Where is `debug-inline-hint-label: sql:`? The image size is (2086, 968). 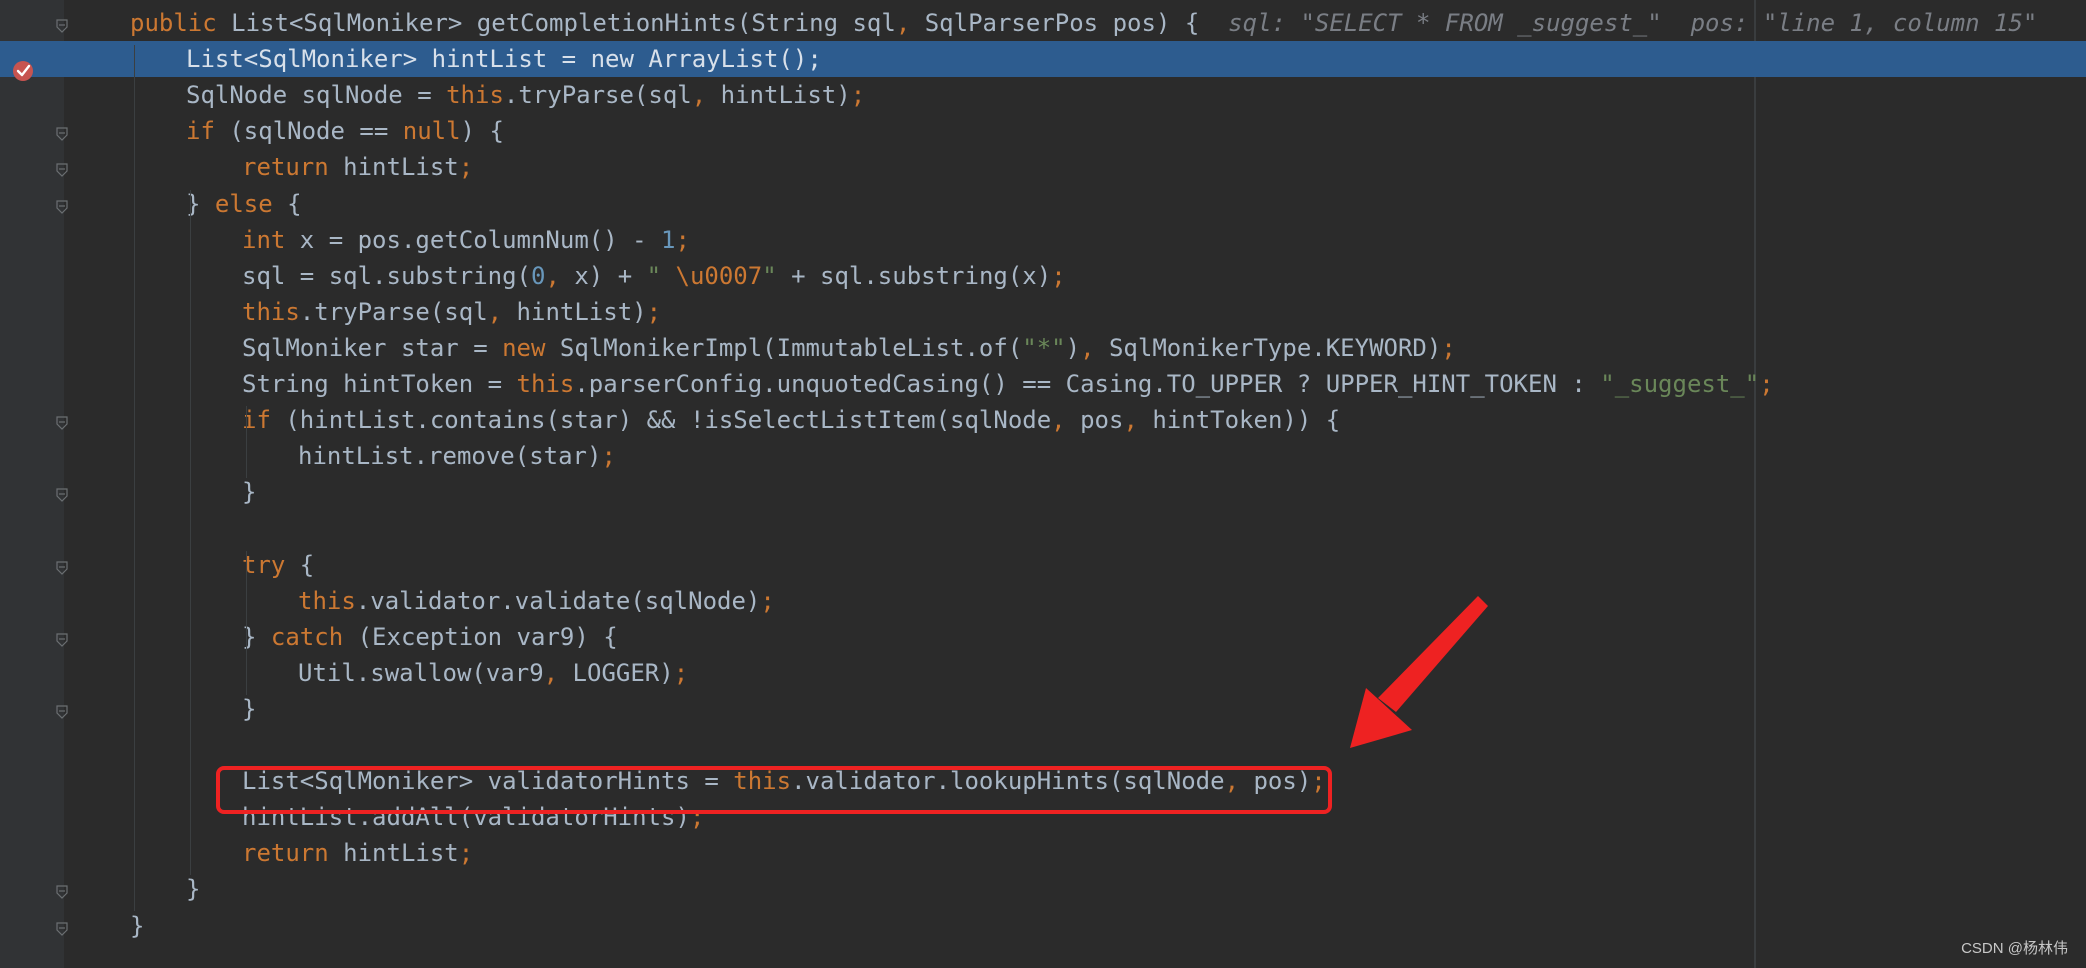
debug-inline-hint-label: sql: is located at coordinates (1249, 23).